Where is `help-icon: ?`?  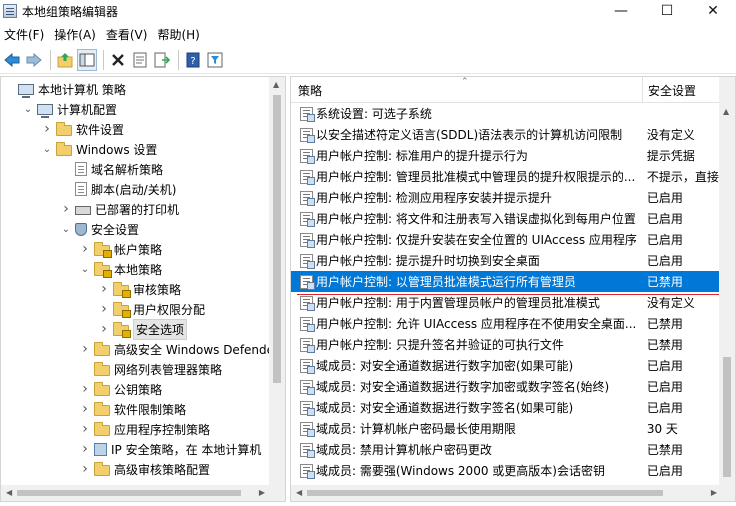 help-icon: ? is located at coordinates (193, 60).